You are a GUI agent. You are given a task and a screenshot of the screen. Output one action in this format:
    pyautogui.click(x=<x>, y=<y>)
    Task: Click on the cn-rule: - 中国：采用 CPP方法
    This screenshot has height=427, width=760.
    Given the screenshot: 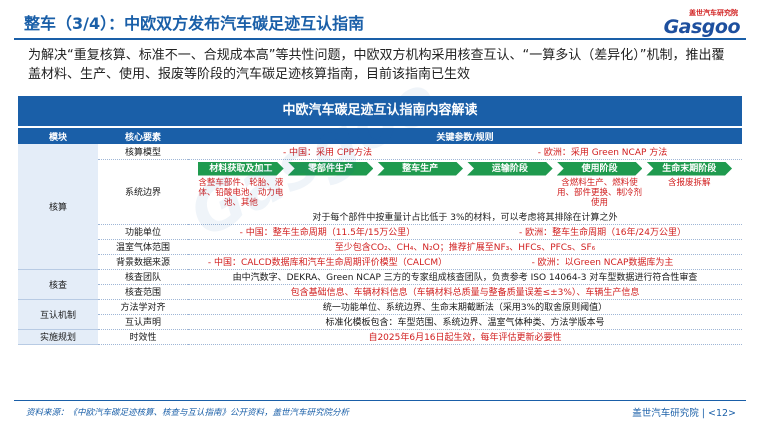 What is the action you would take?
    pyautogui.click(x=327, y=152)
    